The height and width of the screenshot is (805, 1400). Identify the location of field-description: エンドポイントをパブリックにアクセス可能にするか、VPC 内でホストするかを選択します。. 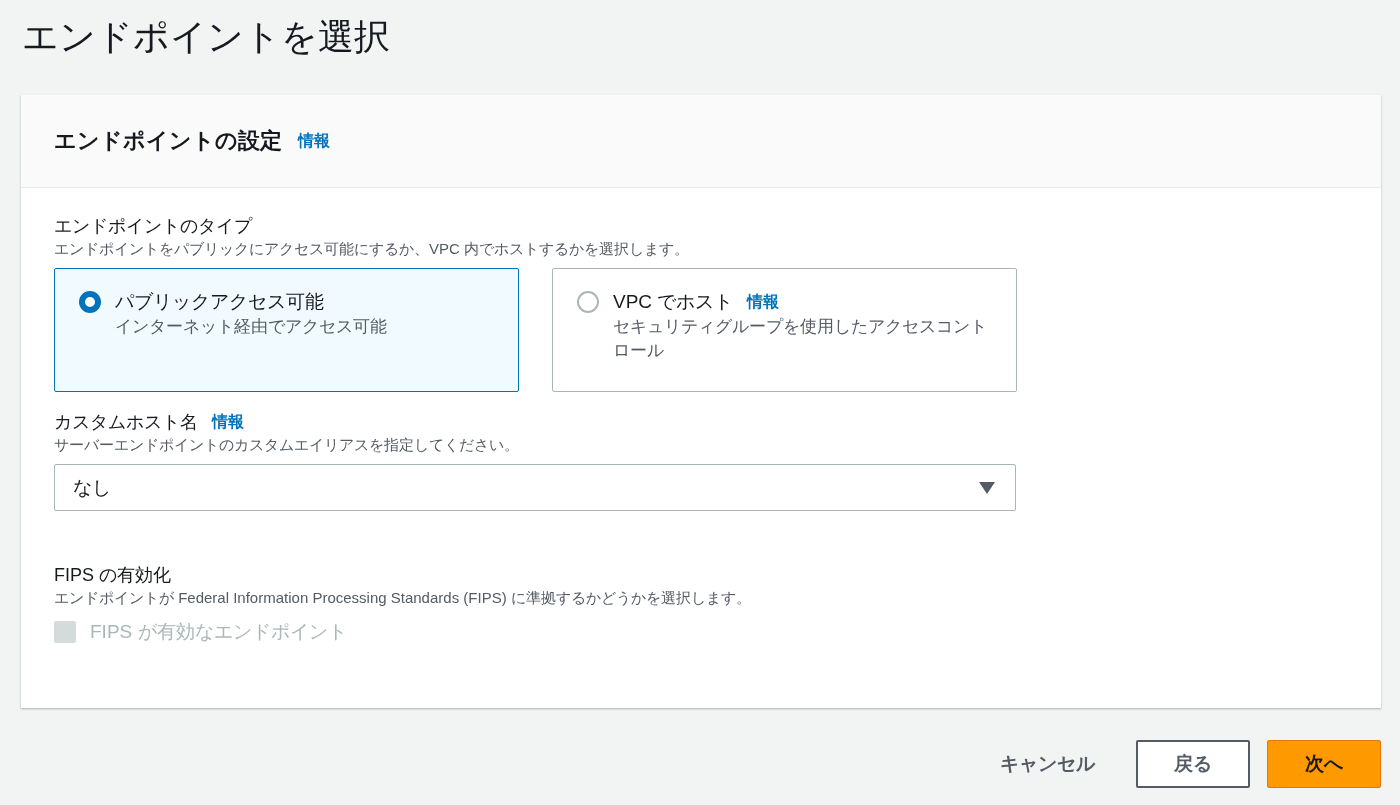
(372, 249).